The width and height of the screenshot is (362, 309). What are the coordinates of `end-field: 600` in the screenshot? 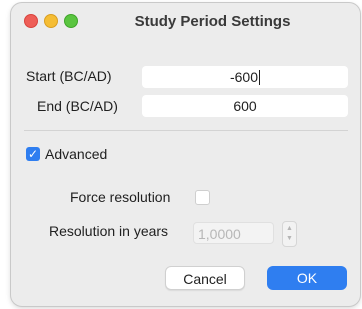 It's located at (245, 106).